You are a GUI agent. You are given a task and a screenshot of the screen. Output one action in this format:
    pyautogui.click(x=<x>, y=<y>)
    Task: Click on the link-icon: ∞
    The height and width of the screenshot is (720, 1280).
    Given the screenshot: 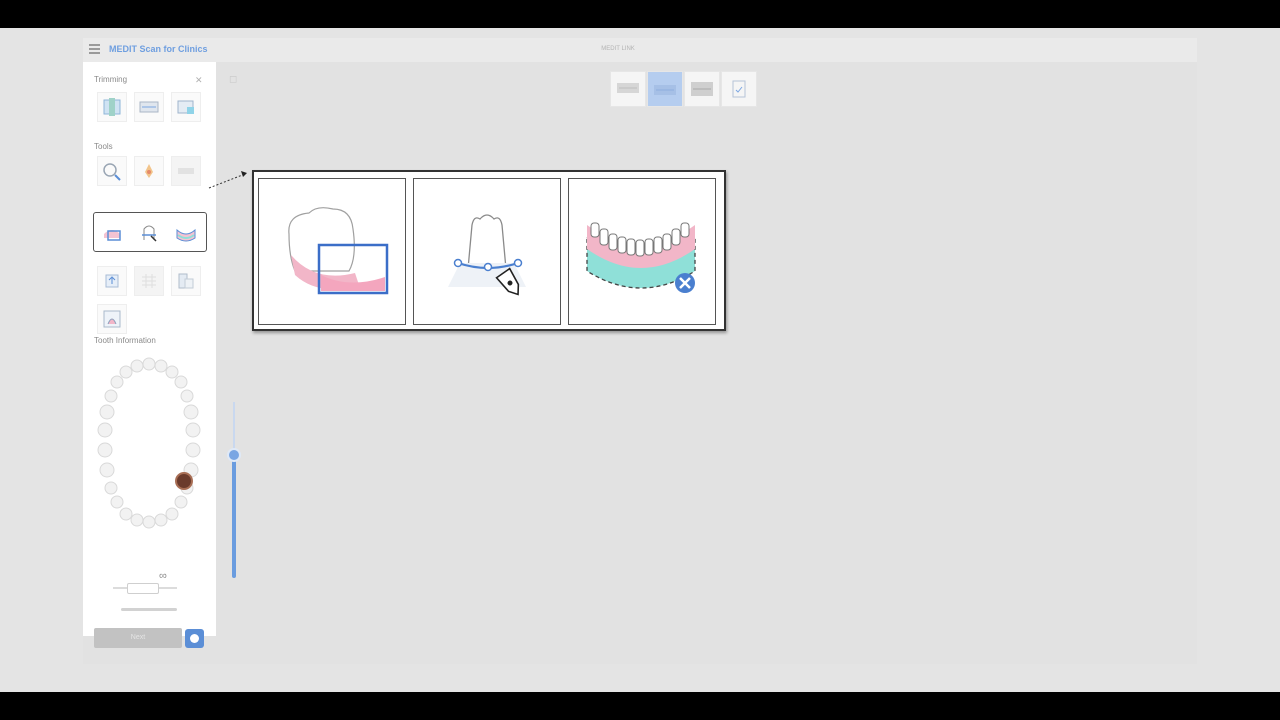 What is the action you would take?
    pyautogui.click(x=163, y=576)
    